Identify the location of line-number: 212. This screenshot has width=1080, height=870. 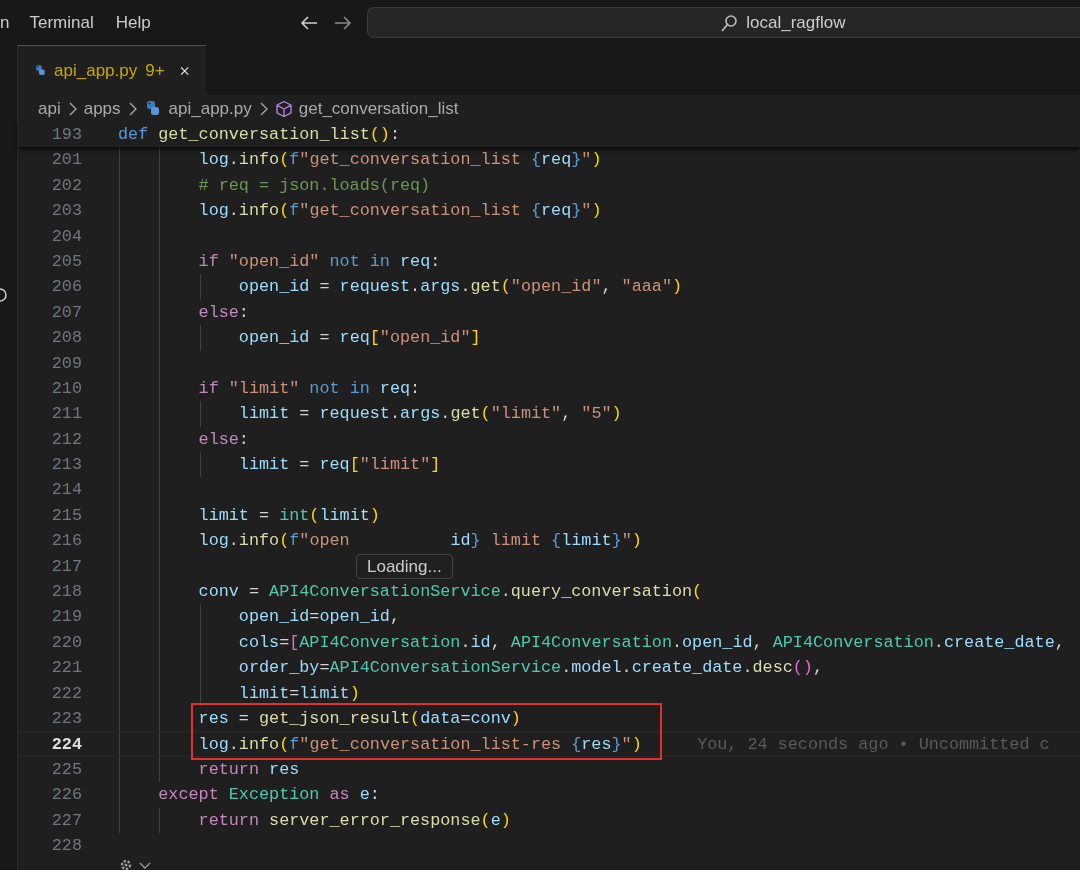
(66, 439).